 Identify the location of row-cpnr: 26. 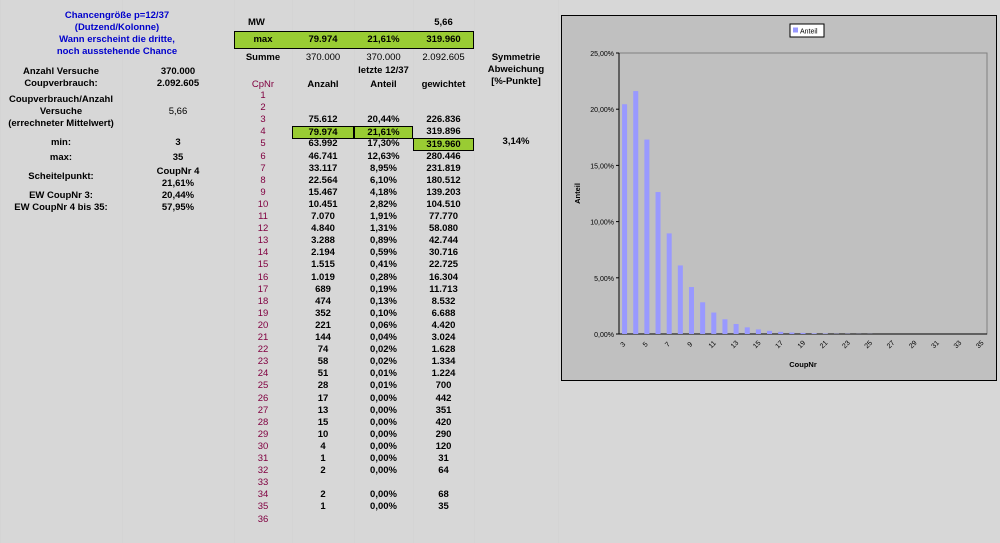
(263, 398).